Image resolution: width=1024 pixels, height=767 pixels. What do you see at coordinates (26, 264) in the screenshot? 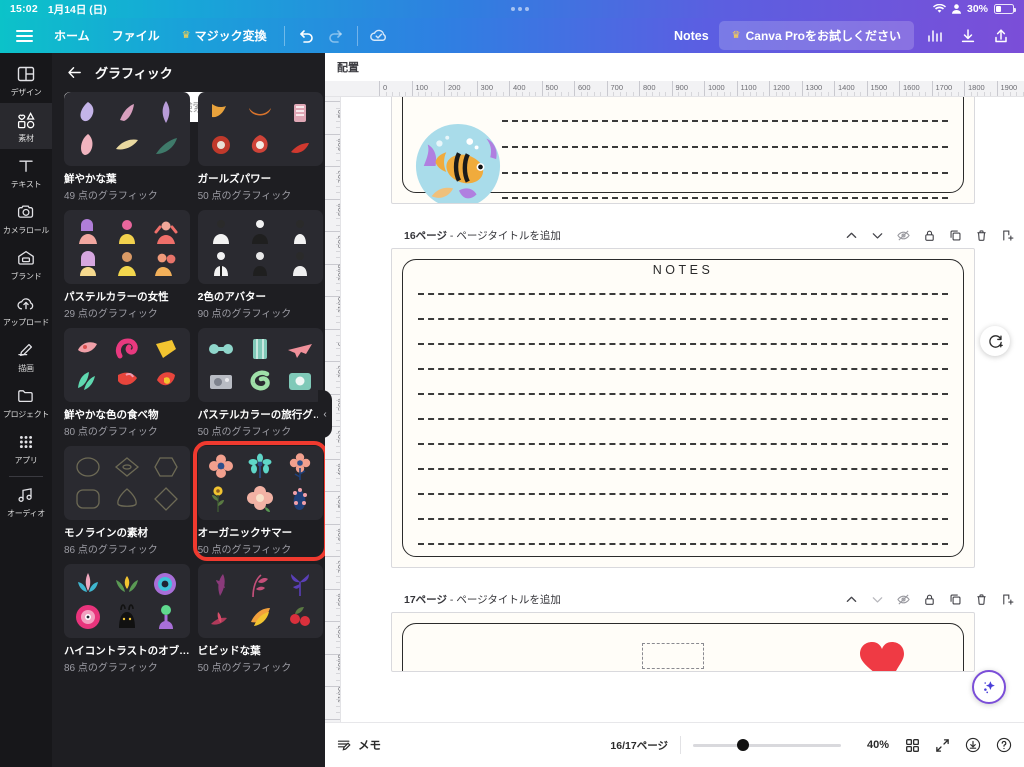
I see `sidebar-item-brand: ブランド` at bounding box center [26, 264].